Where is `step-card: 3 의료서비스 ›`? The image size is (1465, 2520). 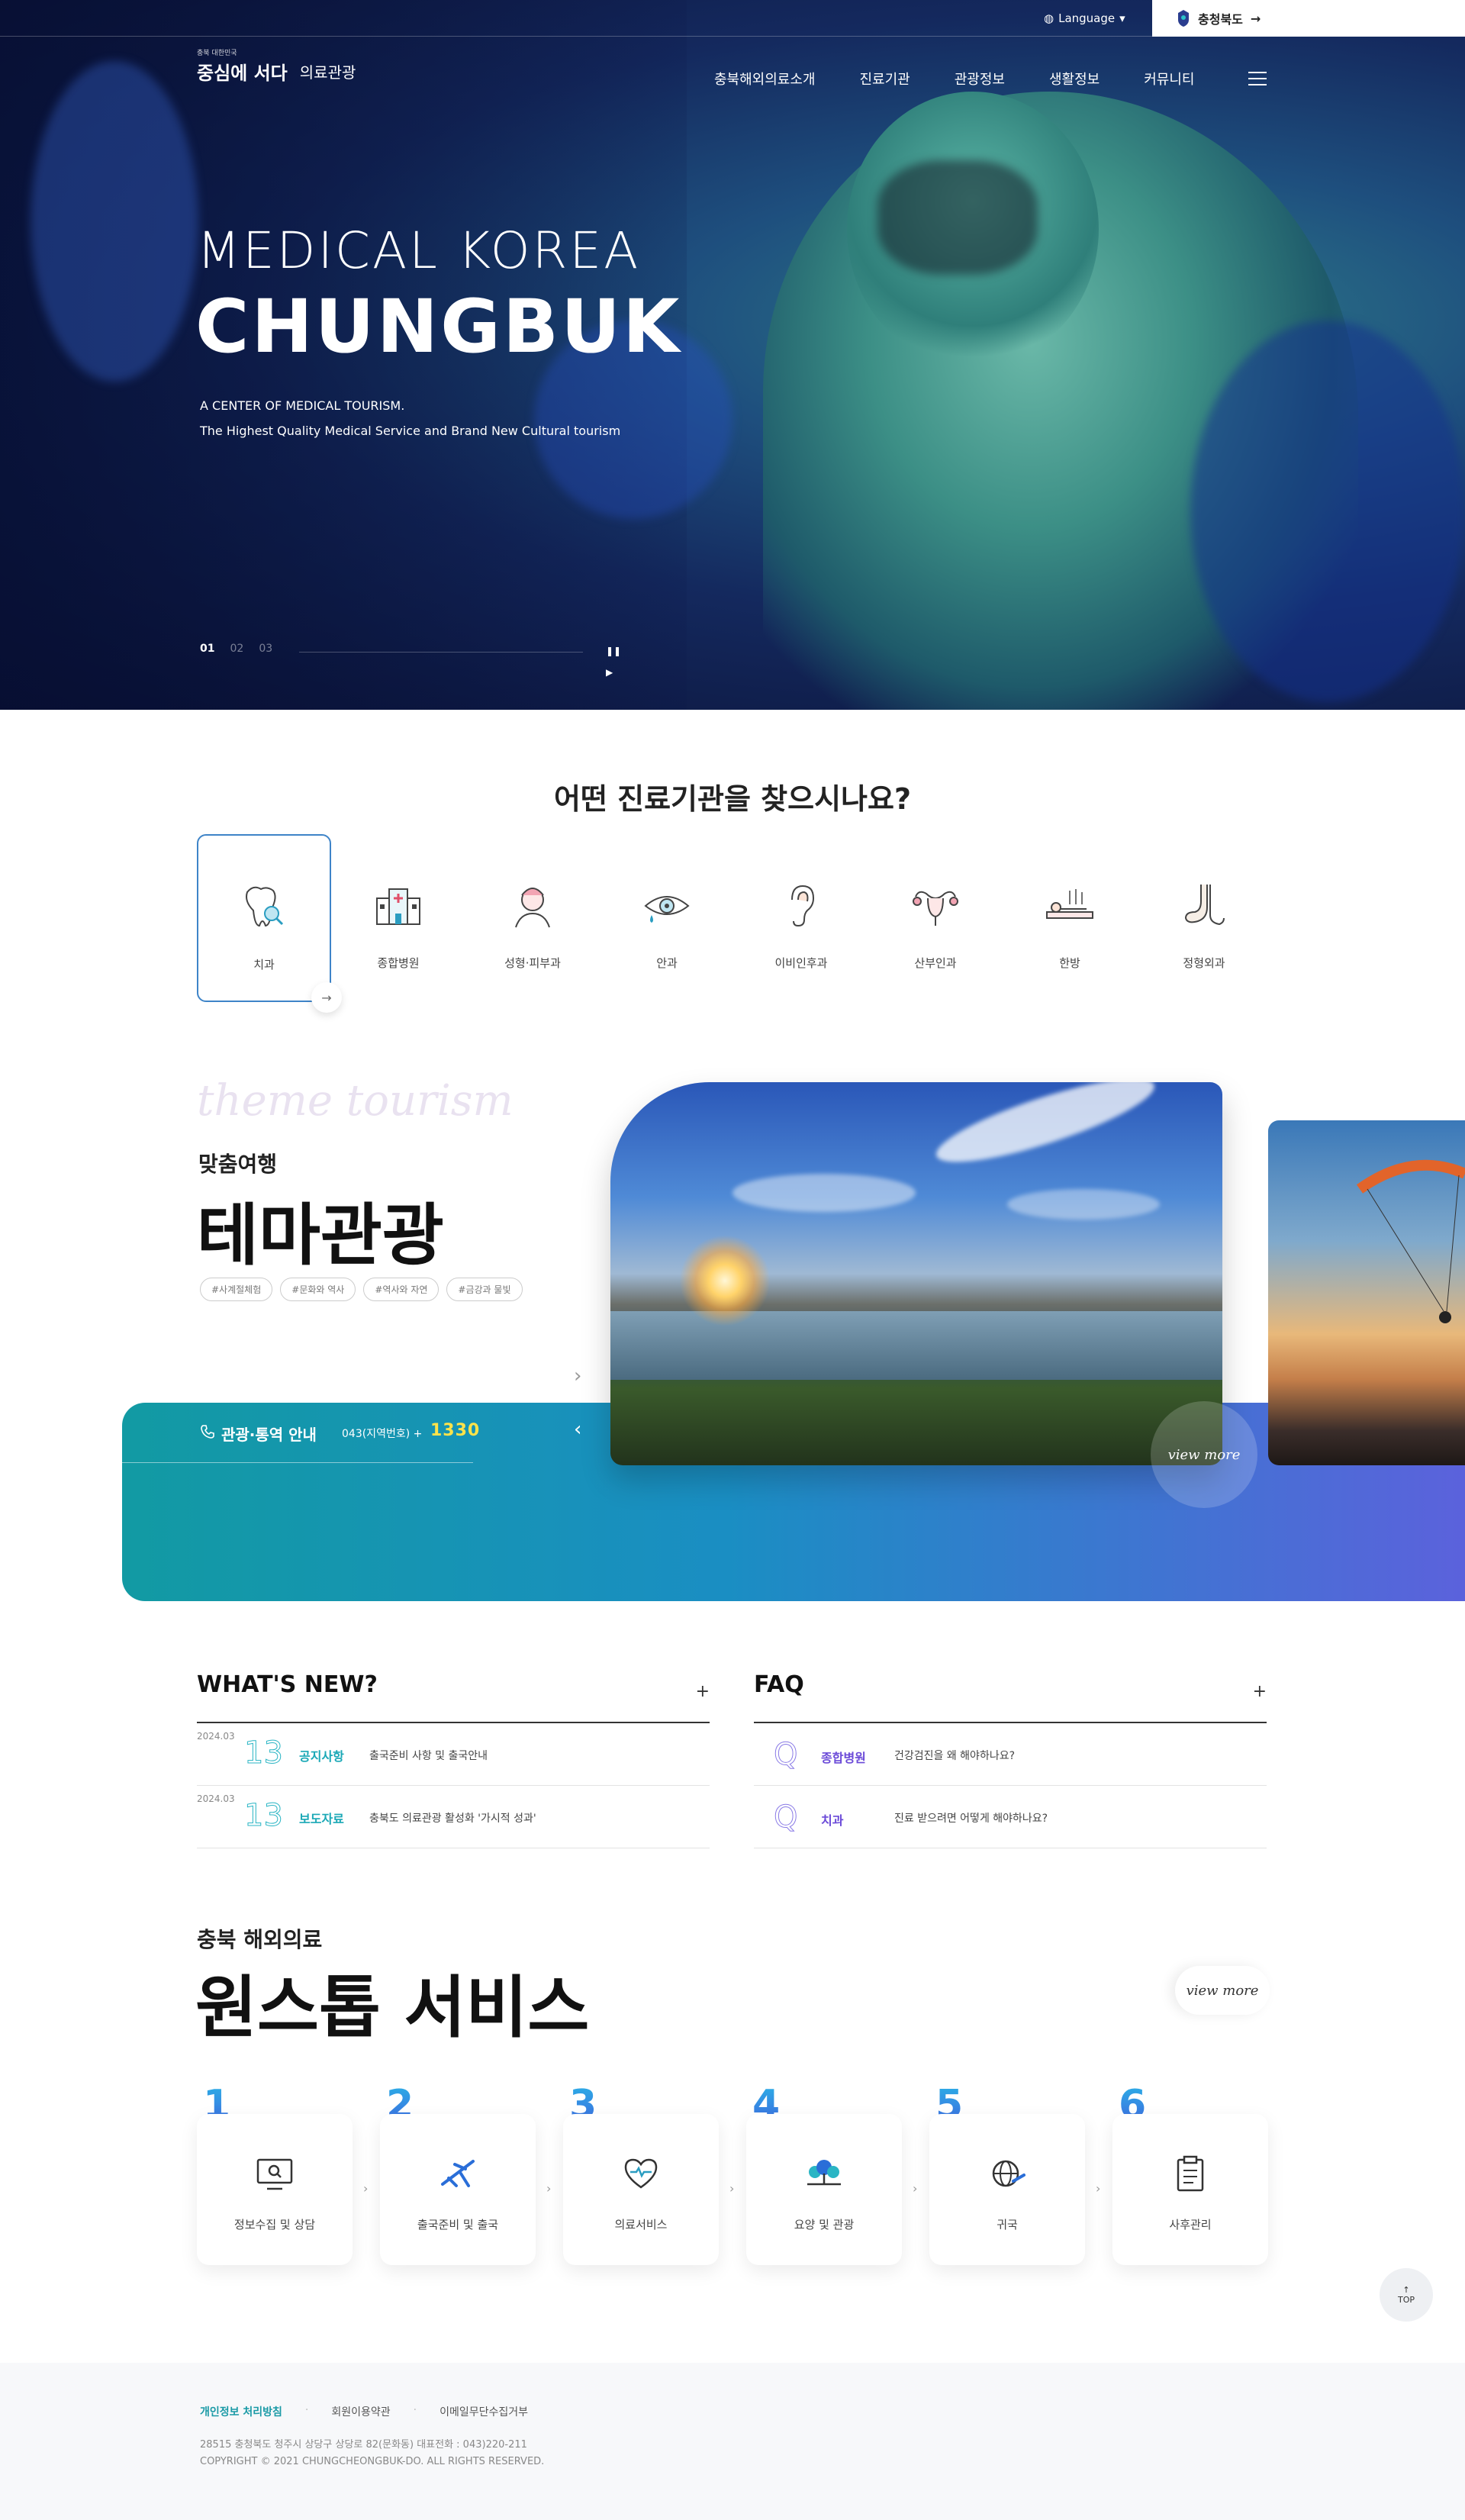 step-card: 3 의료서비스 › is located at coordinates (648, 2173).